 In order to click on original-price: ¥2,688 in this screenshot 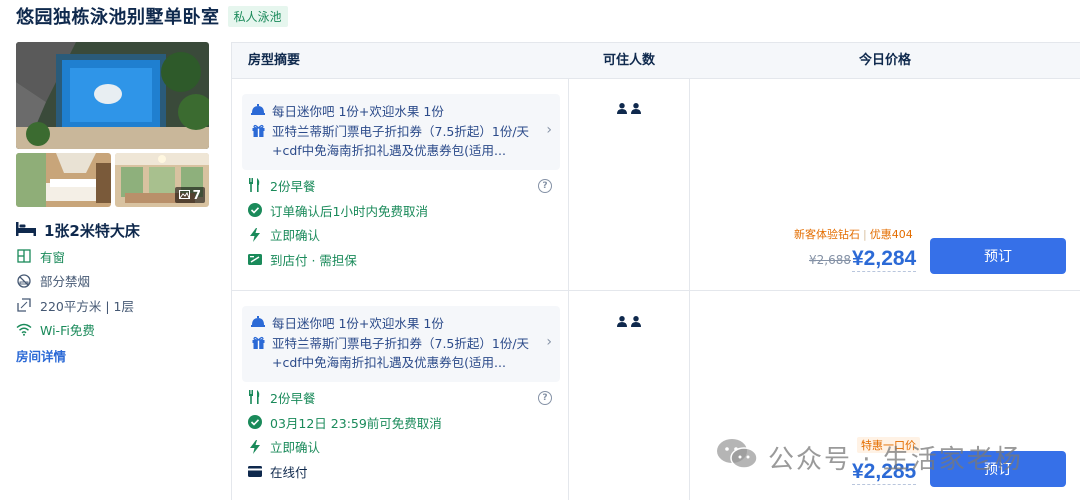, I will do `click(830, 260)`.